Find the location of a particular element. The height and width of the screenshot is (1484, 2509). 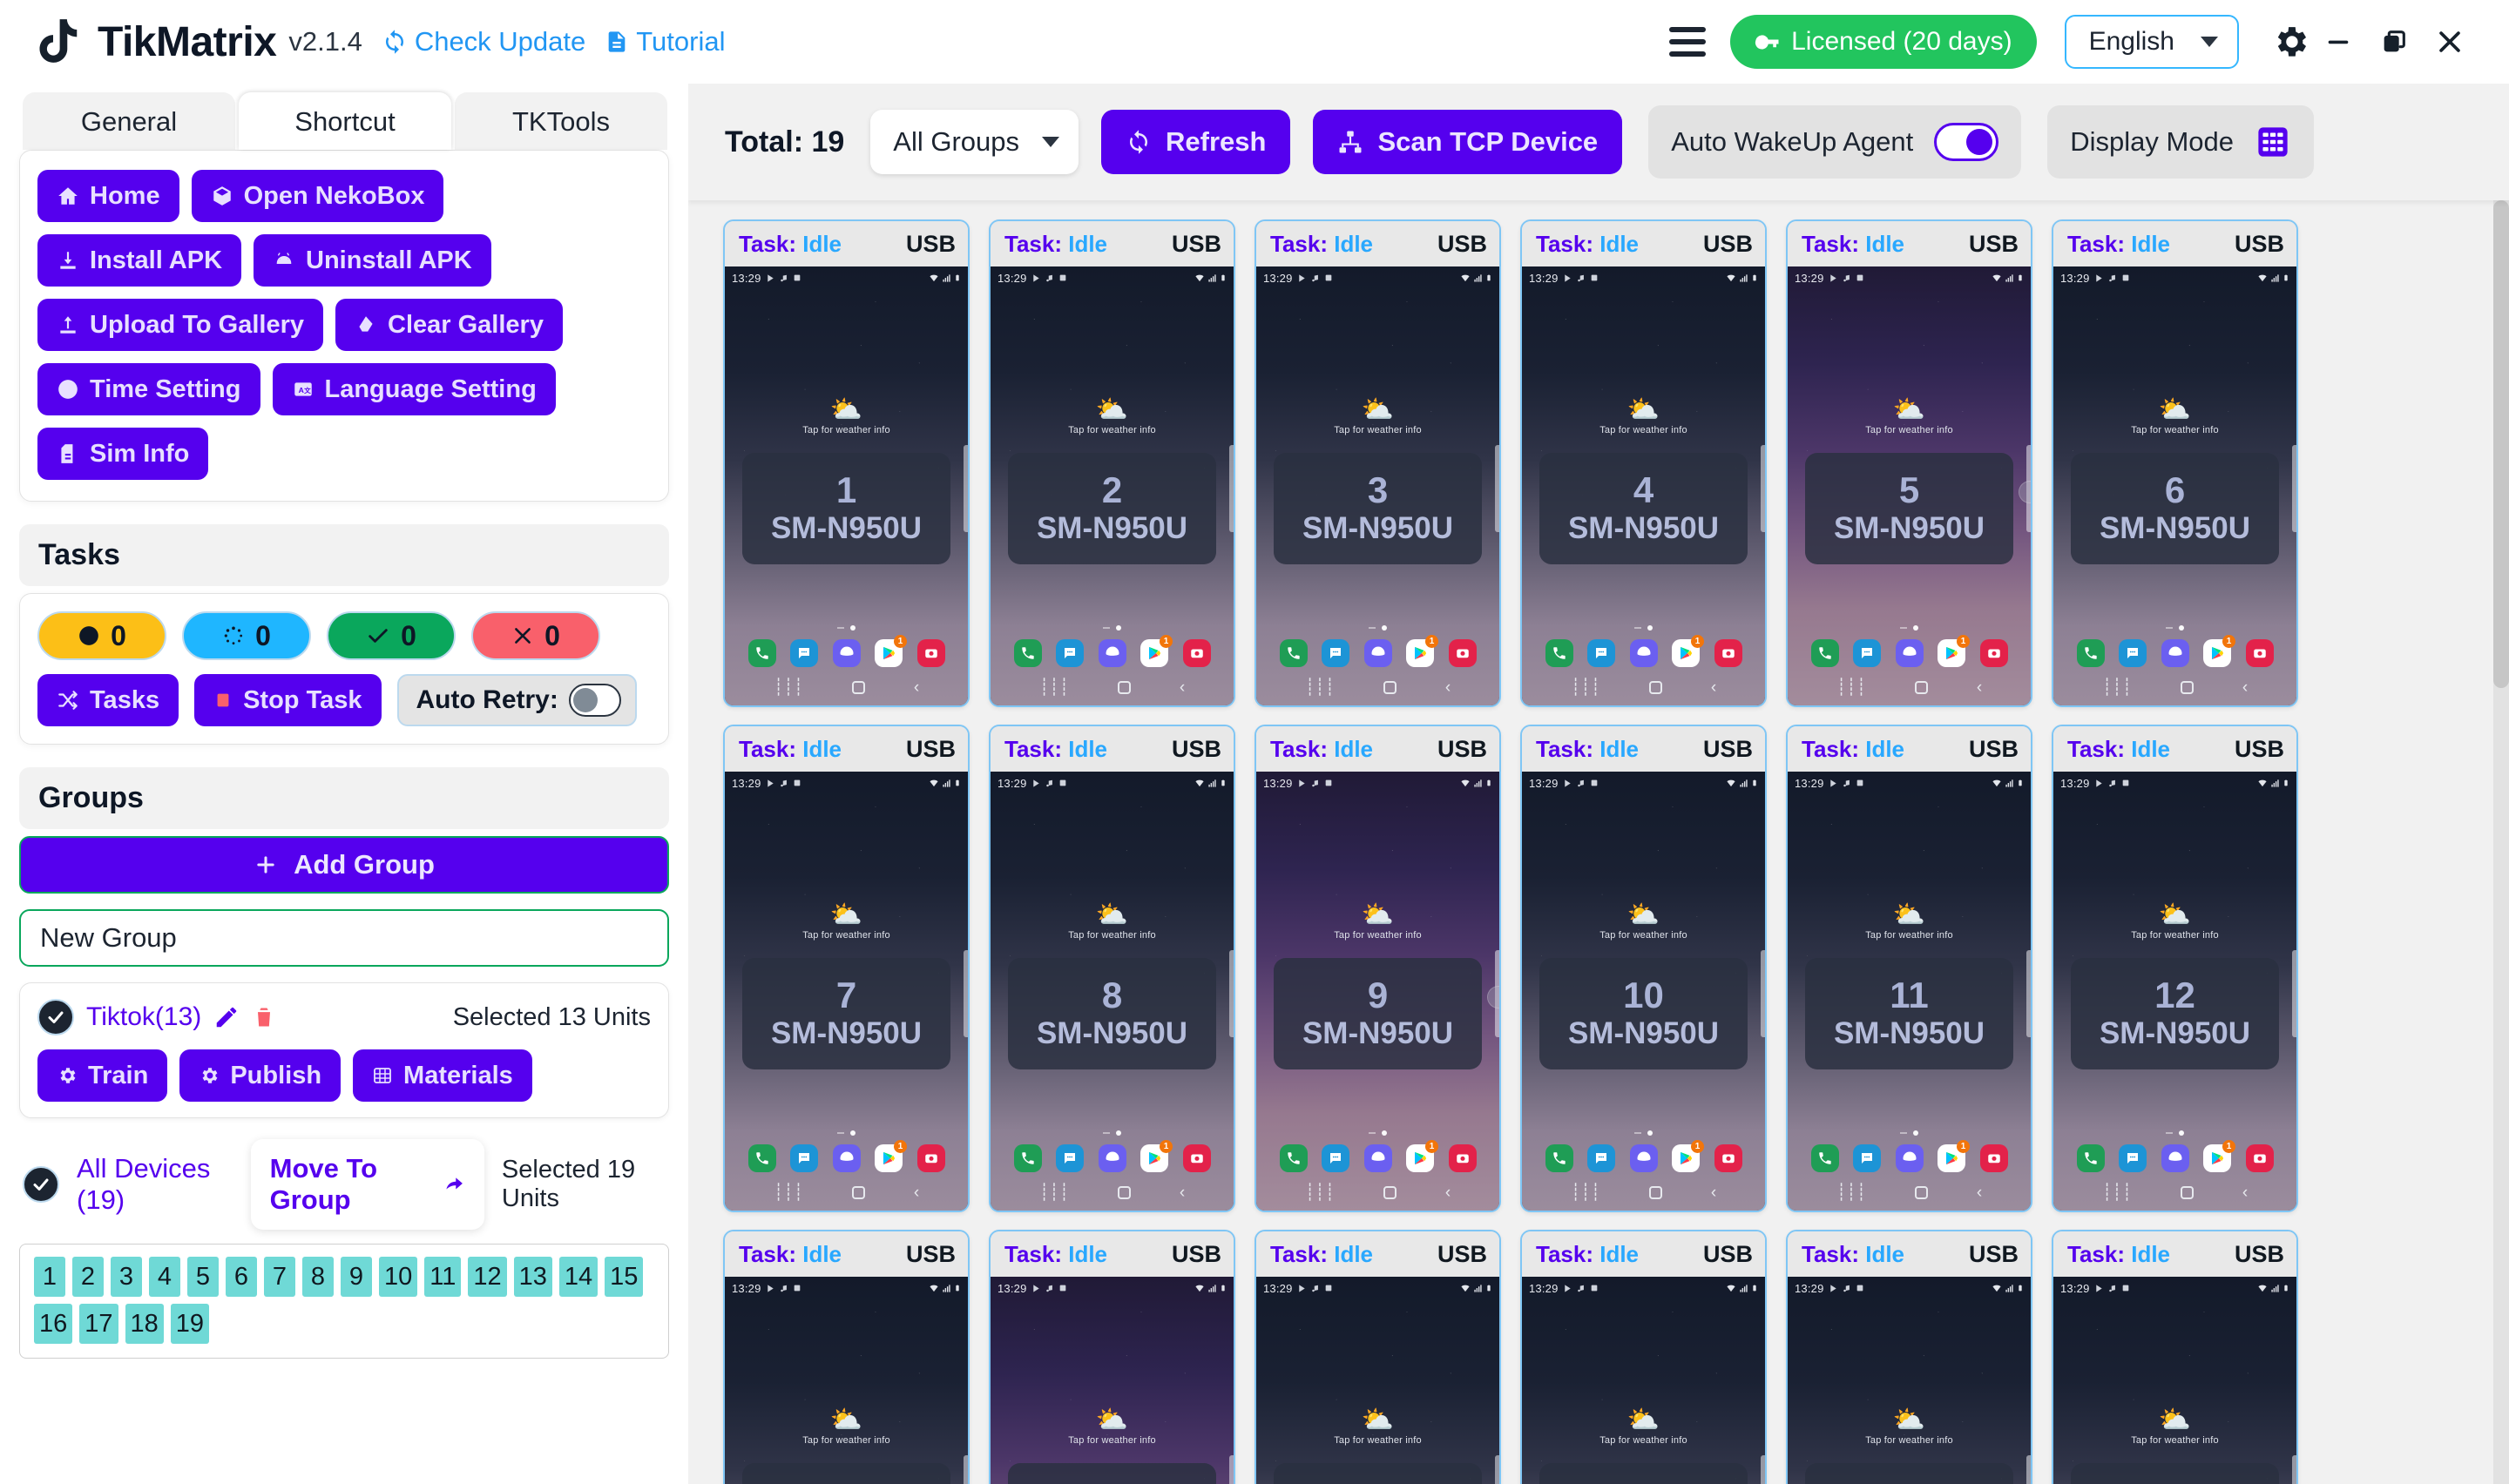

device-number-chip: 12 is located at coordinates (487, 1277).